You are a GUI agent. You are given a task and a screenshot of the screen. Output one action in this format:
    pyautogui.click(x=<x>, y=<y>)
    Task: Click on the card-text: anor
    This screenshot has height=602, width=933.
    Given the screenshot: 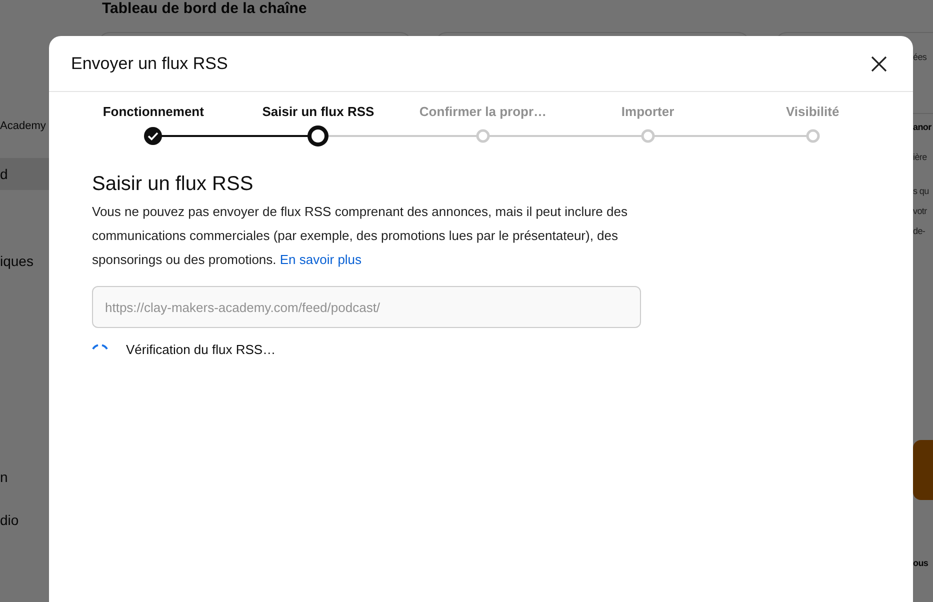 What is the action you would take?
    pyautogui.click(x=922, y=127)
    